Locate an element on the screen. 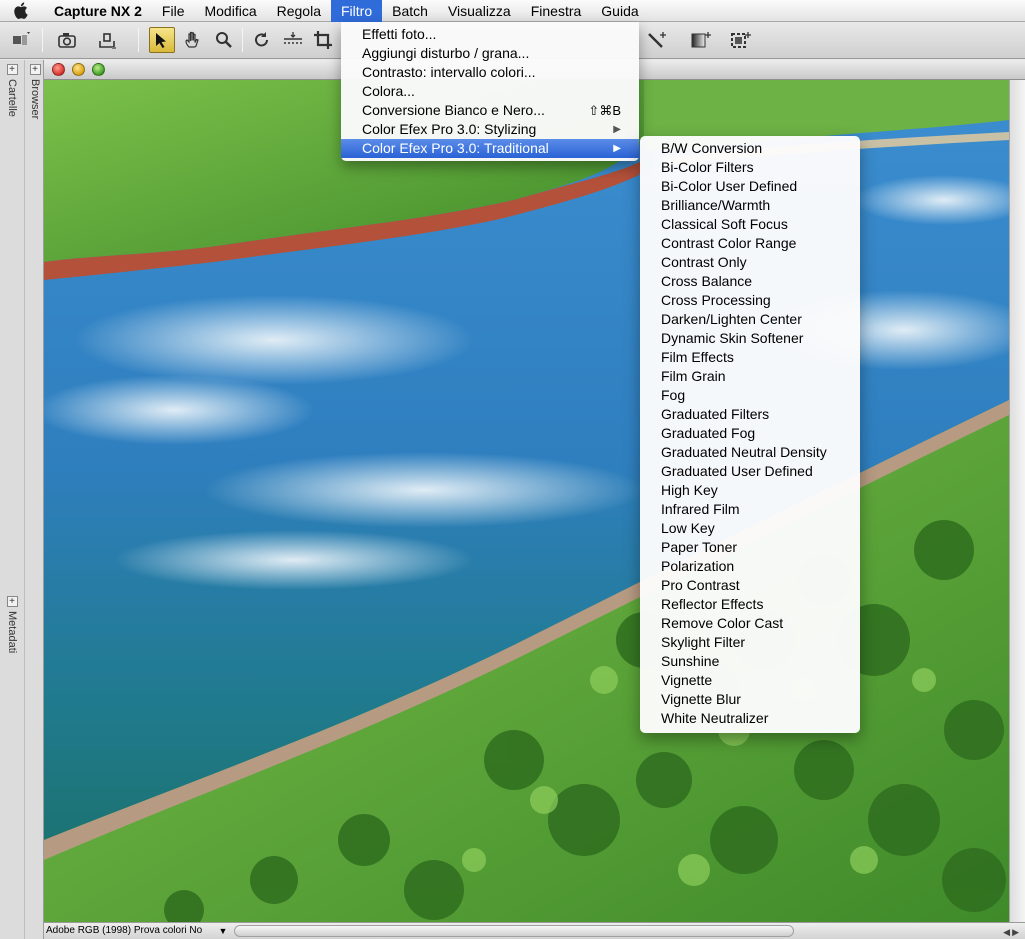 The height and width of the screenshot is (939, 1025). close-window-button is located at coordinates (58, 69).